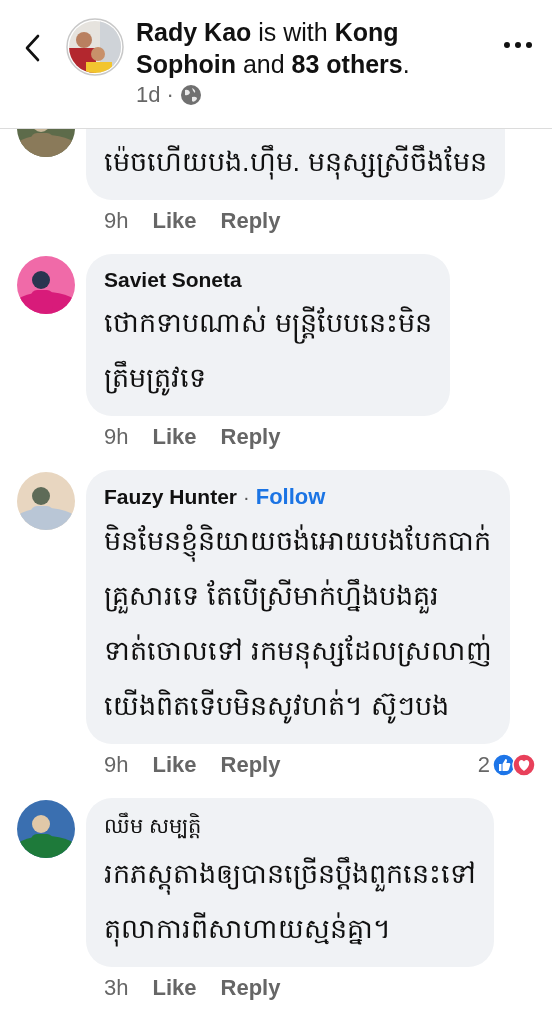 The image size is (552, 1024). I want to click on love-reaction-icon, so click(524, 765).